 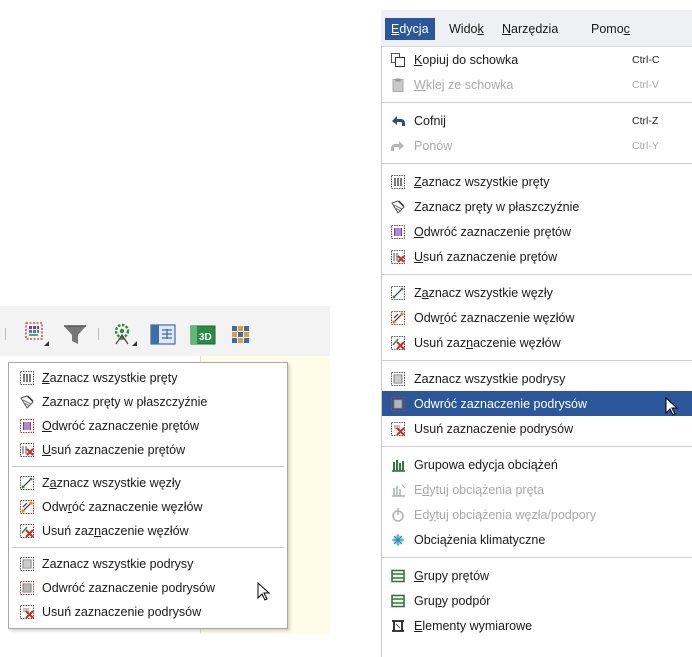 I want to click on menu-item-label: Pomoc, so click(x=610, y=29).